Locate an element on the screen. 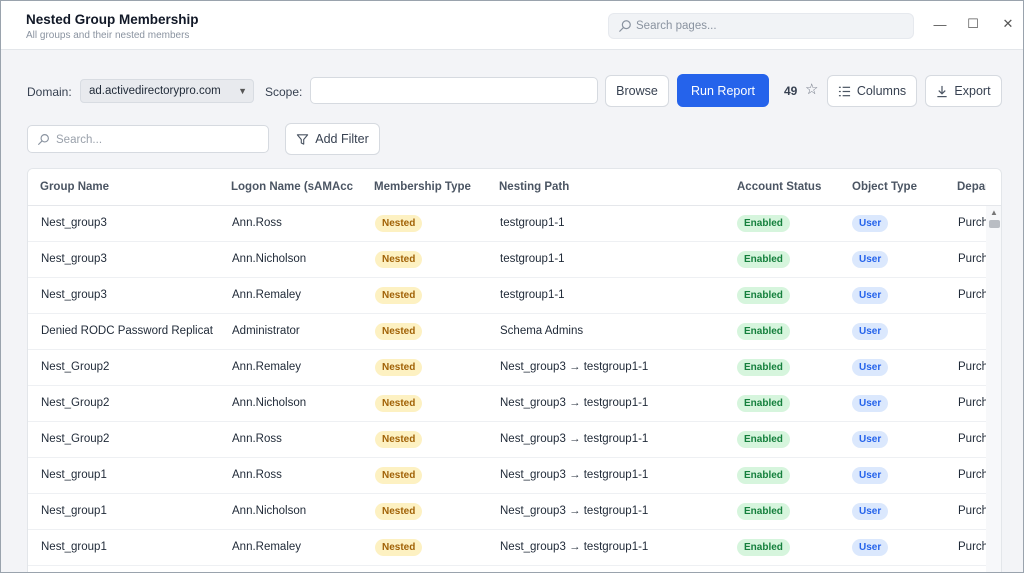  col-account-status: Account Status is located at coordinates (779, 187).